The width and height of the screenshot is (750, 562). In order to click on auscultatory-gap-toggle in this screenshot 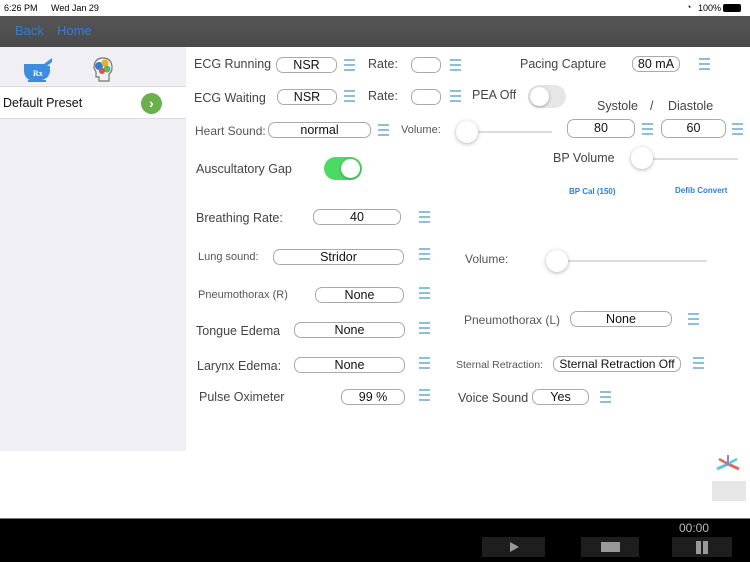, I will do `click(343, 168)`.